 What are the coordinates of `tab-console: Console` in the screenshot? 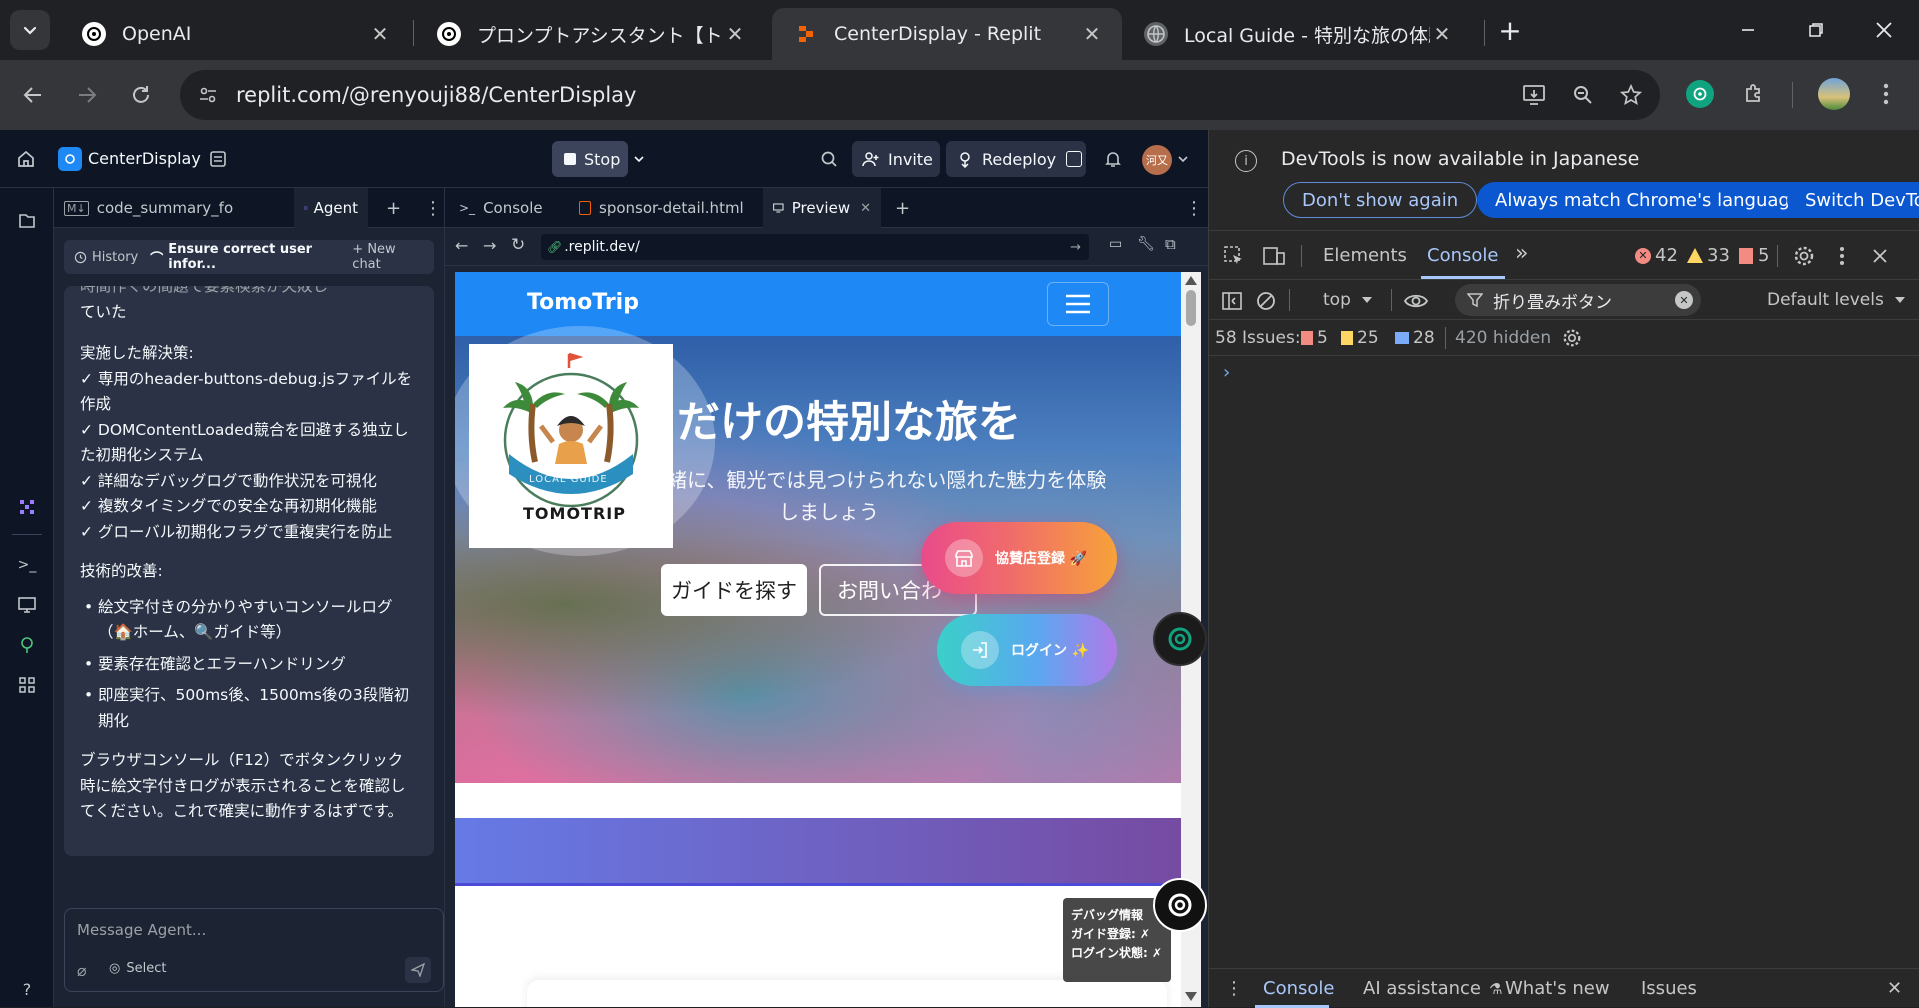 It's located at (1462, 255).